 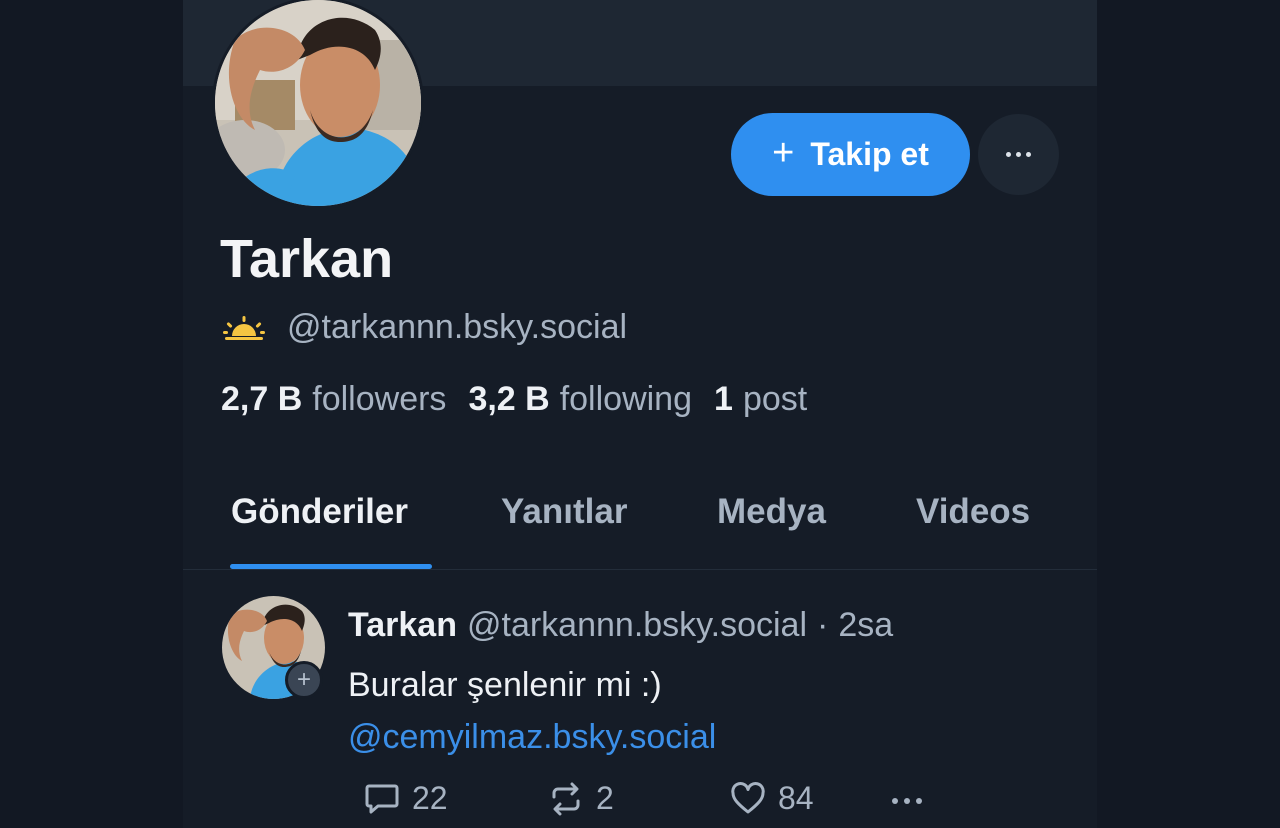 I want to click on plus-icon: +, so click(x=783, y=152).